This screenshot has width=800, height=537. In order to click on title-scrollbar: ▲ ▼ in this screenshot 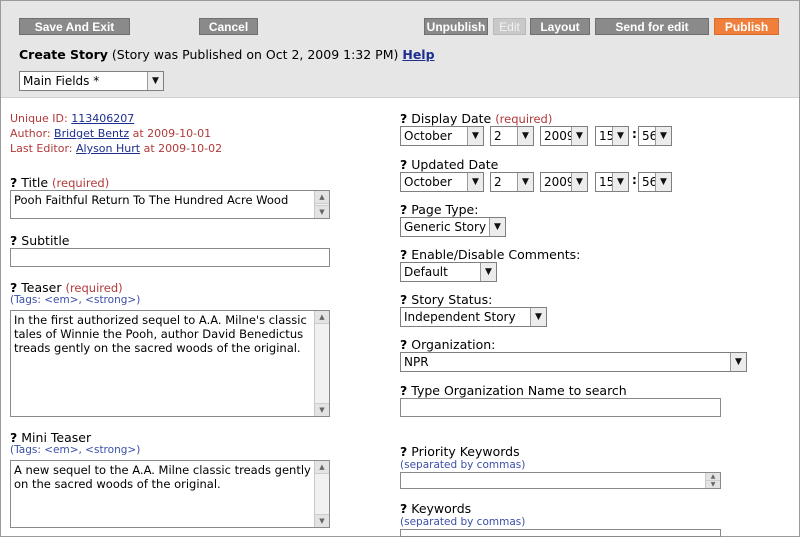, I will do `click(321, 204)`.